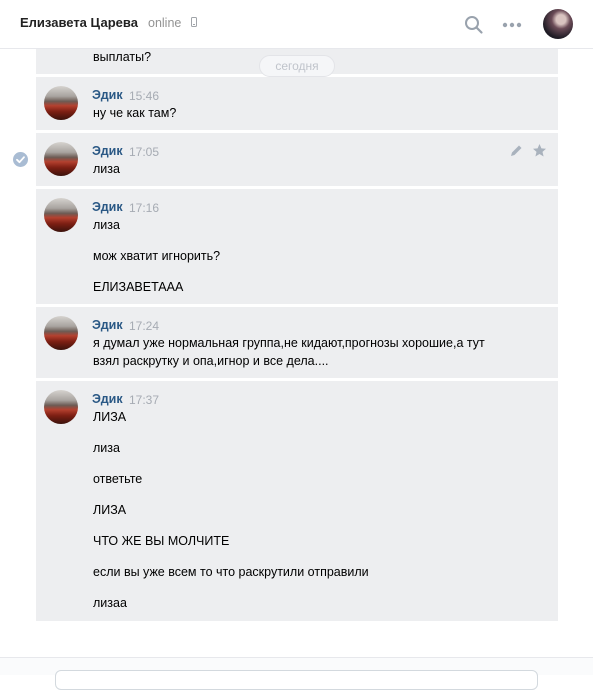 The image size is (593, 690). Describe the element at coordinates (516, 151) in the screenshot. I see `edit-icon` at that location.